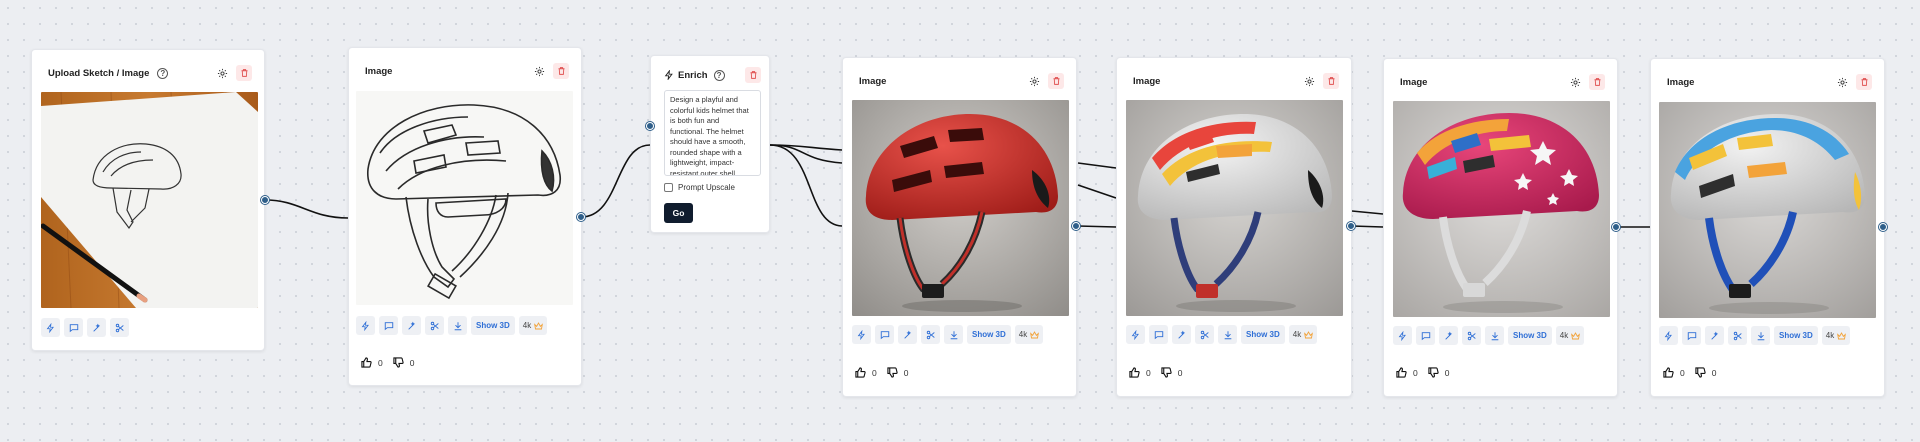 This screenshot has height=442, width=1920. Describe the element at coordinates (379, 71) in the screenshot. I see `image-node-title: Image` at that location.